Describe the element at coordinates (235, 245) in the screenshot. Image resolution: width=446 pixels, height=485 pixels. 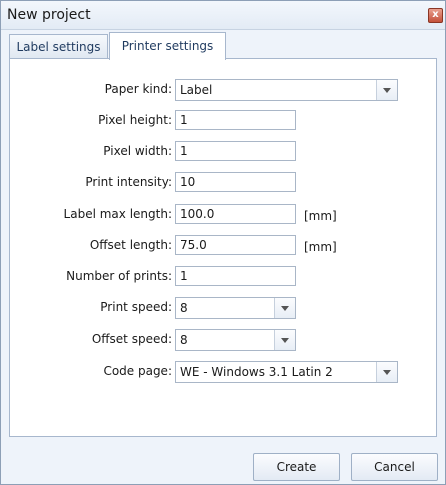
I see `offset-length-input: 75.0` at that location.